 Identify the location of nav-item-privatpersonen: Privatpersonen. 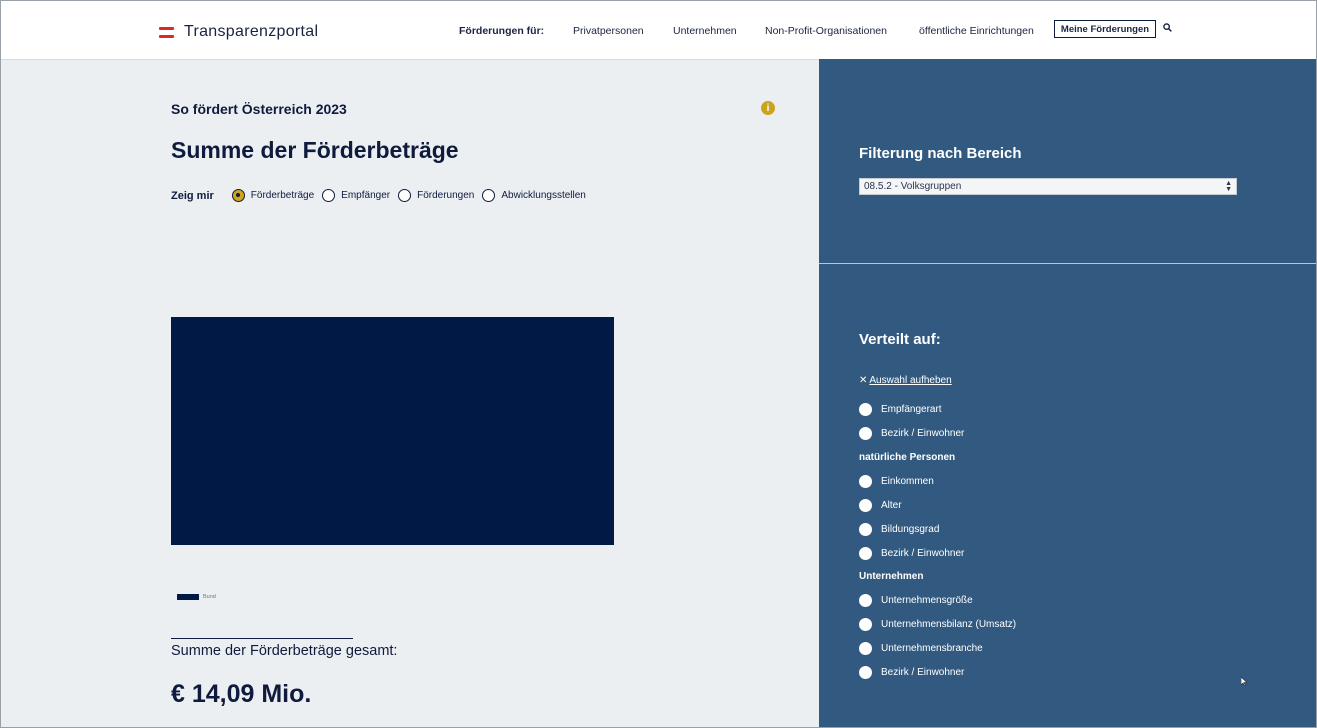
(608, 31).